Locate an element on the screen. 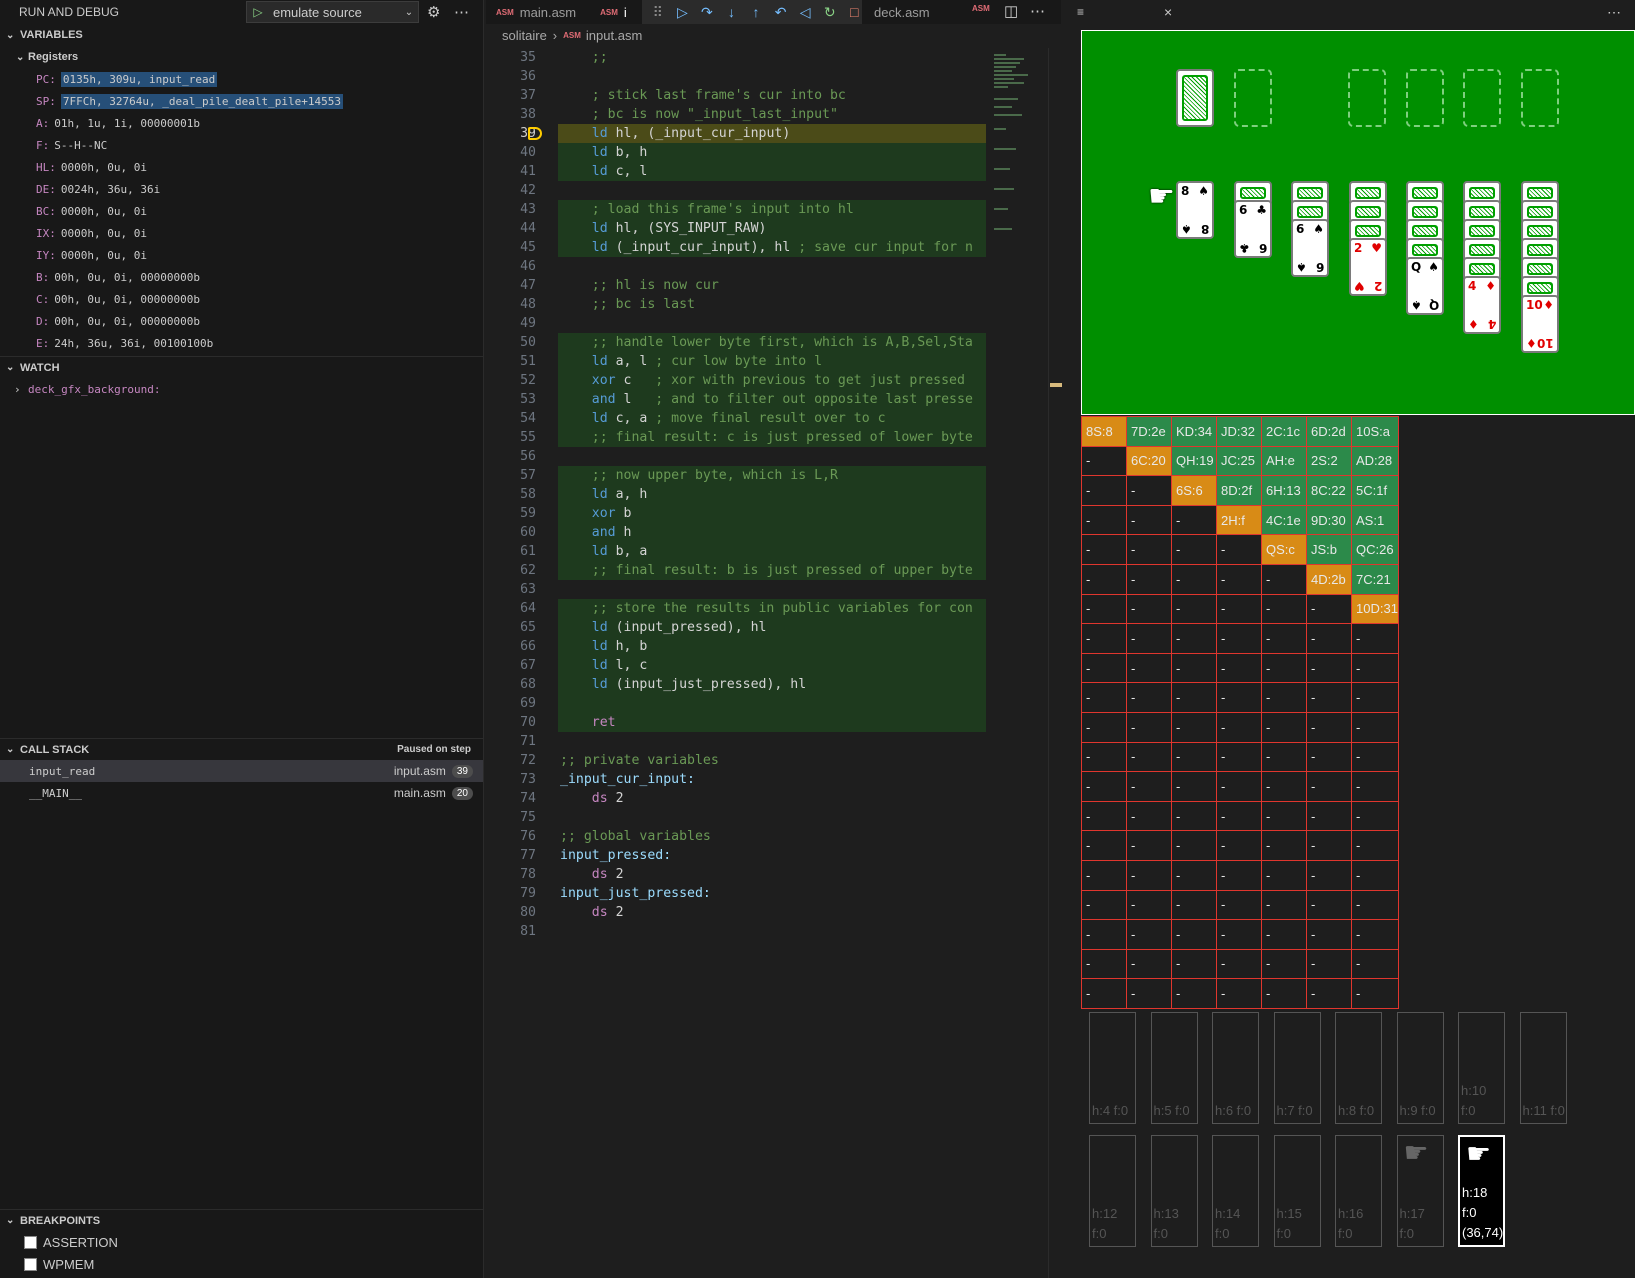 Image resolution: width=1635 pixels, height=1278 pixels. line-number: 81 is located at coordinates (513, 931).